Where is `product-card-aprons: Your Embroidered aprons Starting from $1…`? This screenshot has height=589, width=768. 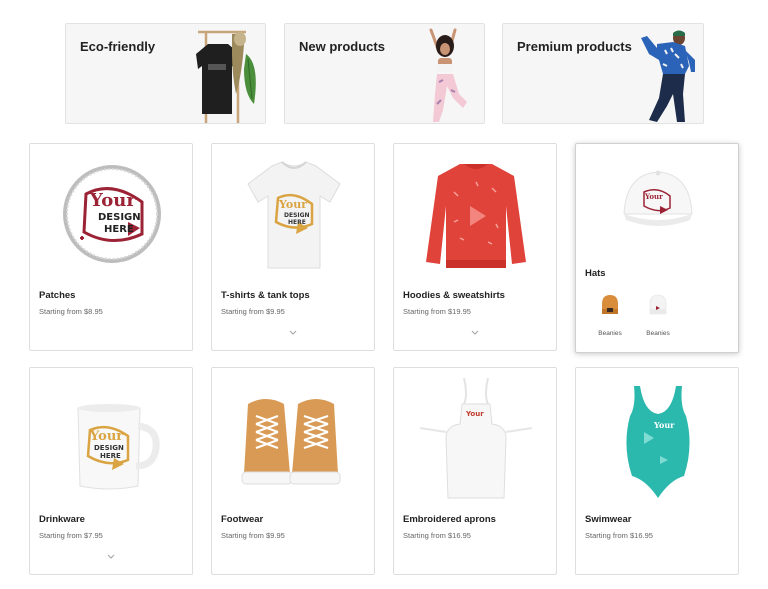 product-card-aprons: Your Embroidered aprons Starting from $1… is located at coordinates (475, 471).